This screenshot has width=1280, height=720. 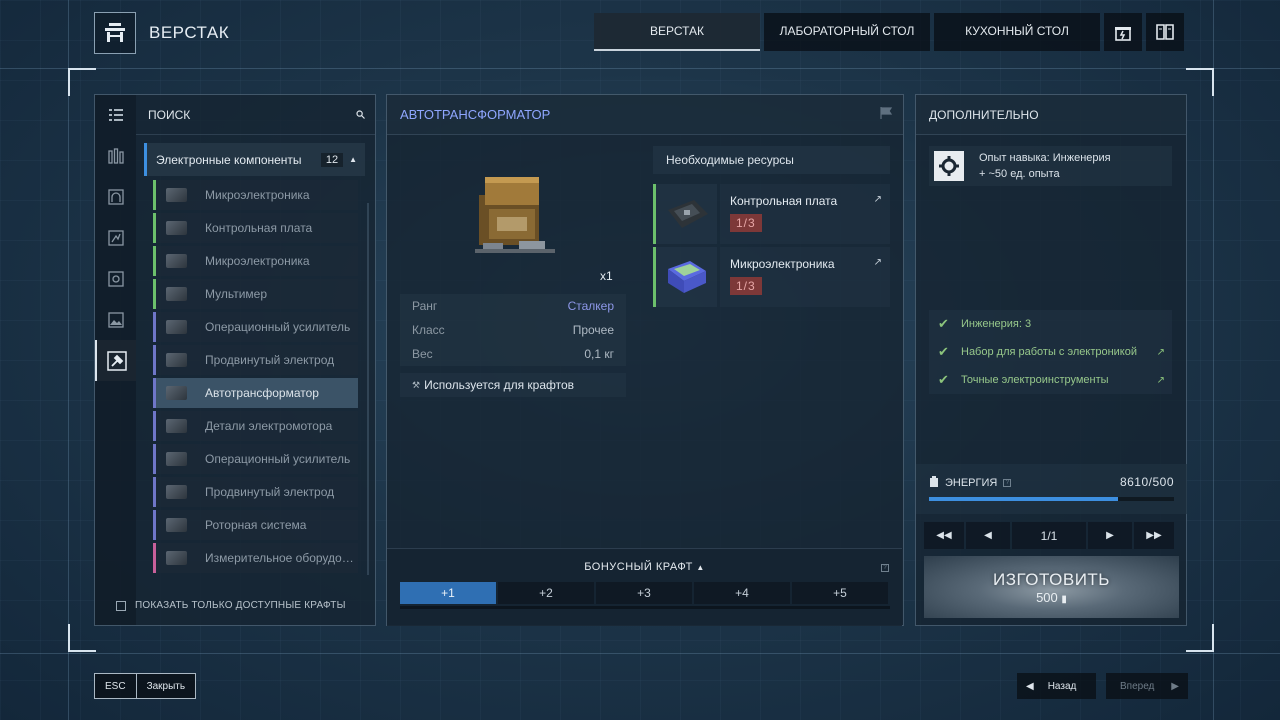 I want to click on resource-name: Контрольная плата, so click(x=784, y=201).